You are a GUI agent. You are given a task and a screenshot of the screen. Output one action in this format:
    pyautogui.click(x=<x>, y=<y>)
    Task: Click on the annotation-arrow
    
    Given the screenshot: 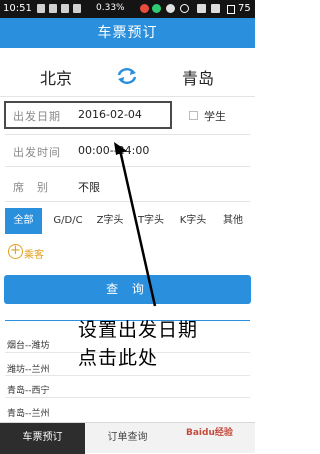 What is the action you would take?
    pyautogui.click(x=135, y=224)
    